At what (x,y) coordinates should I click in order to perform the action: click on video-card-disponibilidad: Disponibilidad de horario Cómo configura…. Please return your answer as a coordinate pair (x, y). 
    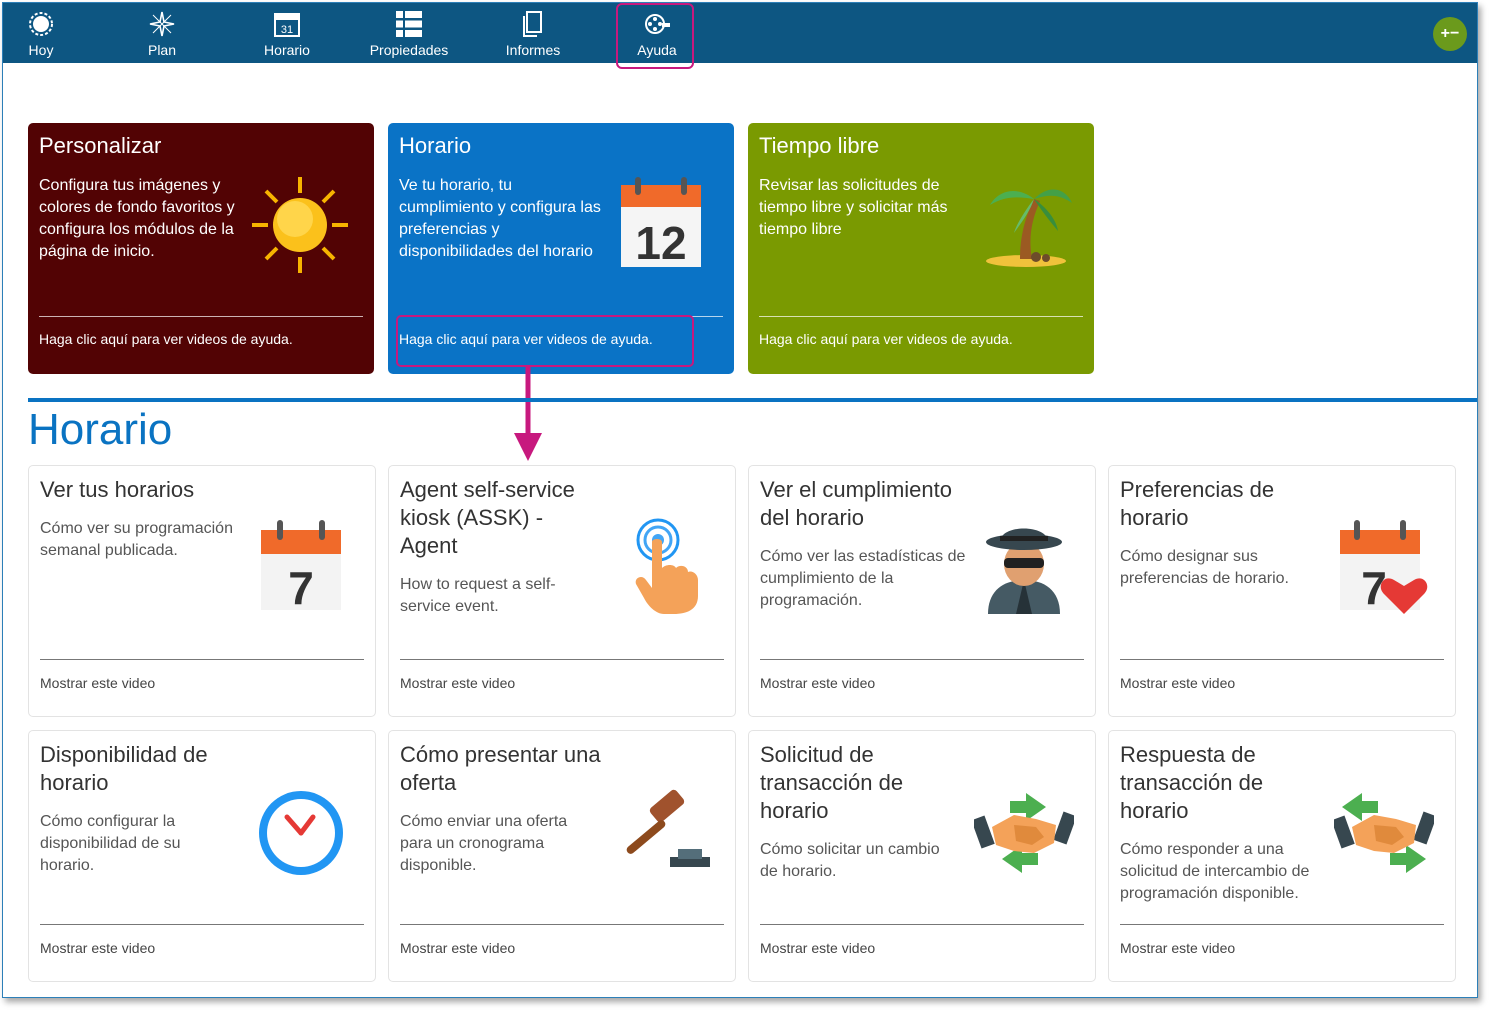
    Looking at the image, I should click on (202, 856).